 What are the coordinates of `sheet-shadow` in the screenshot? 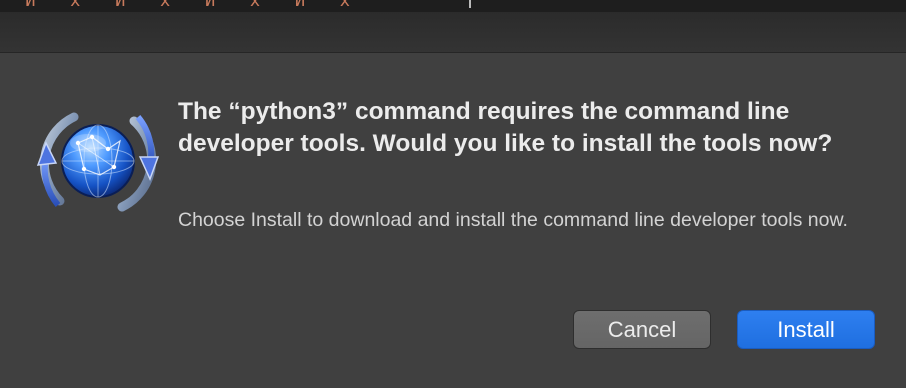 It's located at (453, 33).